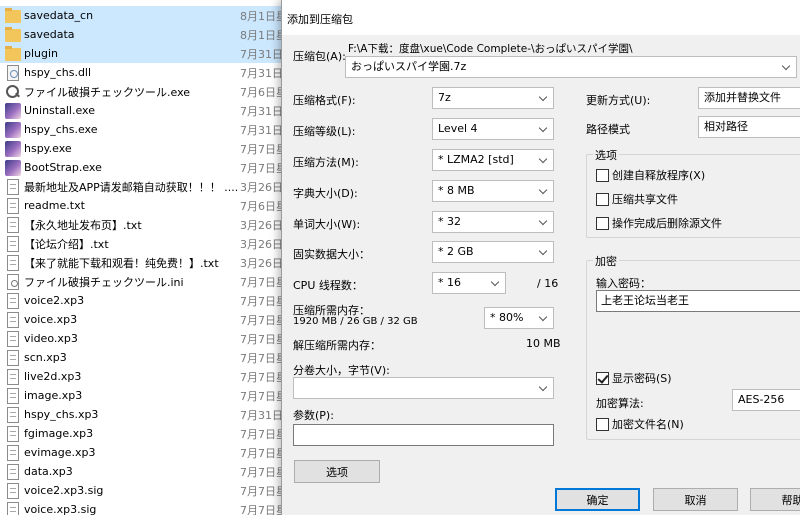 The width and height of the screenshot is (800, 515). Describe the element at coordinates (142, 205) in the screenshot. I see `file-row: readme.txt 7月6日星` at that location.